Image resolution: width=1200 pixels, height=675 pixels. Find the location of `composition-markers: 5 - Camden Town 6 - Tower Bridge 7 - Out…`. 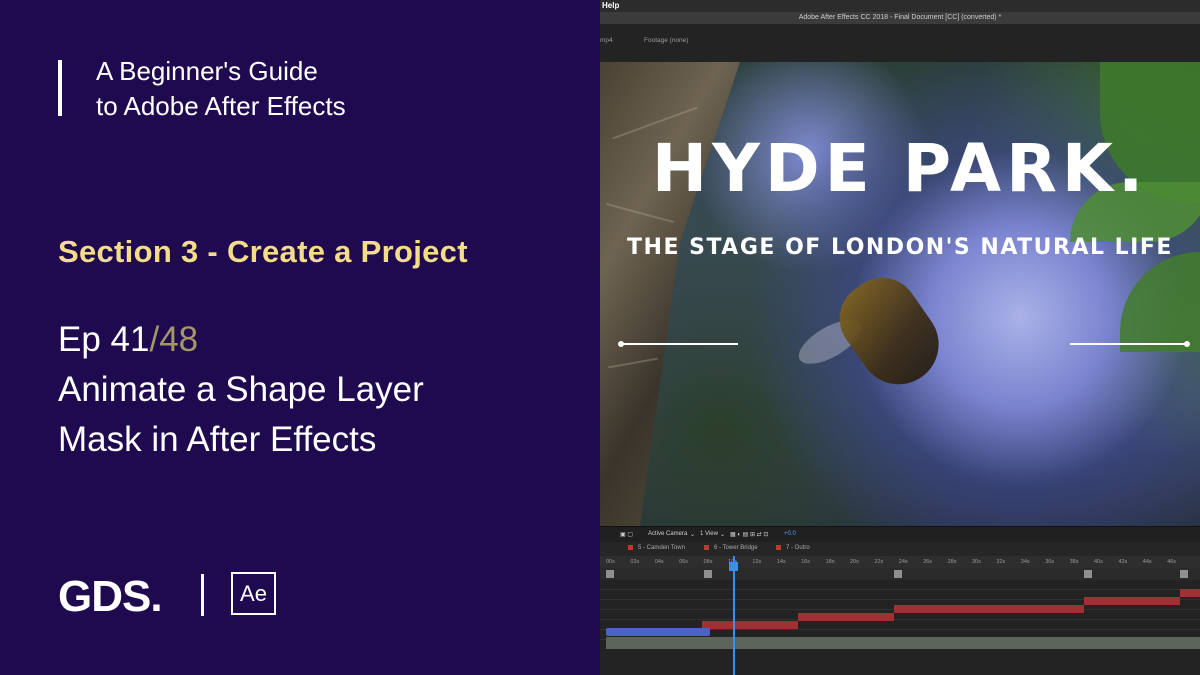

composition-markers: 5 - Camden Town 6 - Tower Bridge 7 - Out… is located at coordinates (900, 549).